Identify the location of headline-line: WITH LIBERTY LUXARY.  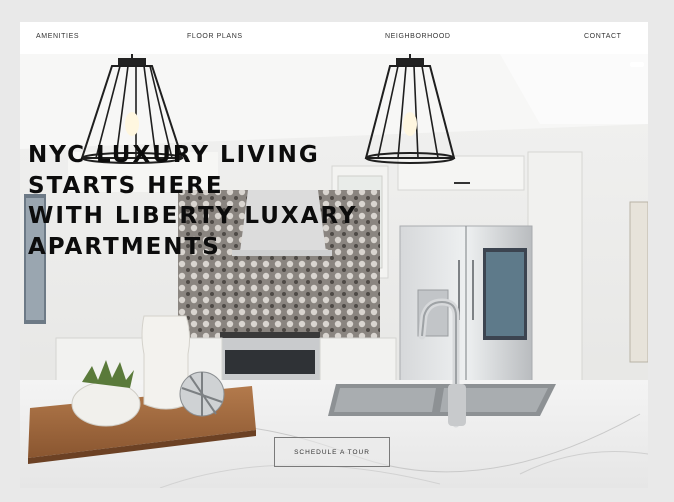
(193, 216).